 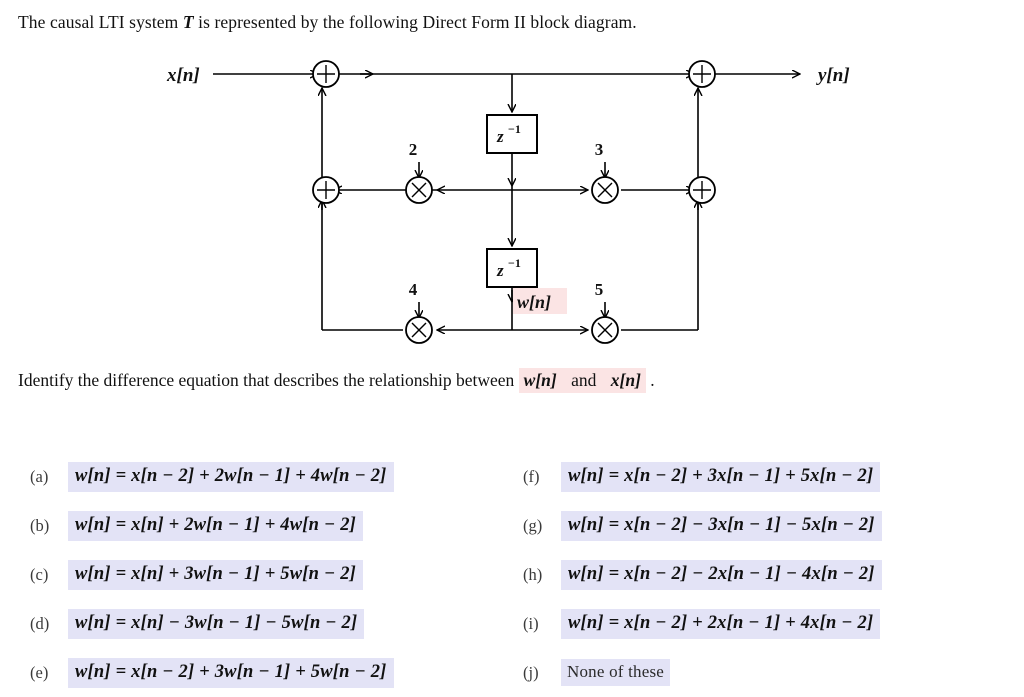 What do you see at coordinates (833, 75) in the screenshot?
I see `label-output-yn: y[n]` at bounding box center [833, 75].